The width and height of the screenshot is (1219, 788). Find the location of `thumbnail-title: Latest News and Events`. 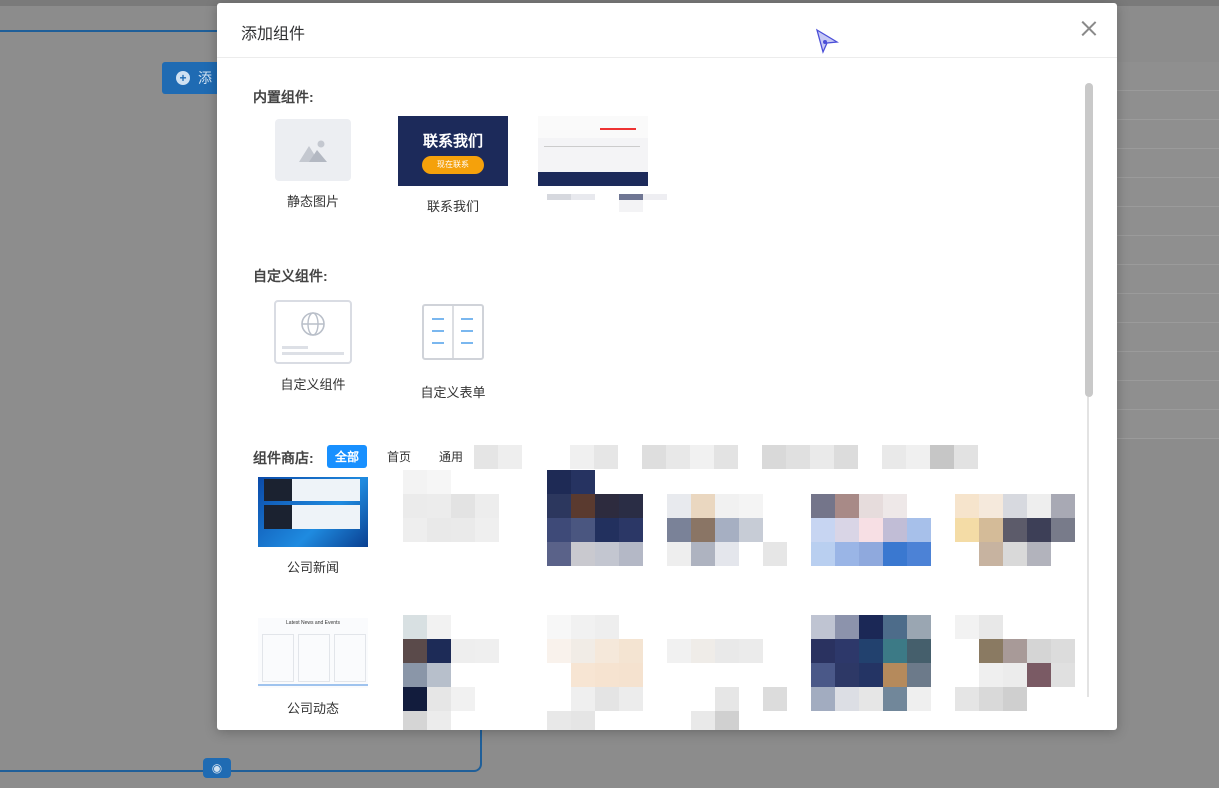

thumbnail-title: Latest News and Events is located at coordinates (313, 623).